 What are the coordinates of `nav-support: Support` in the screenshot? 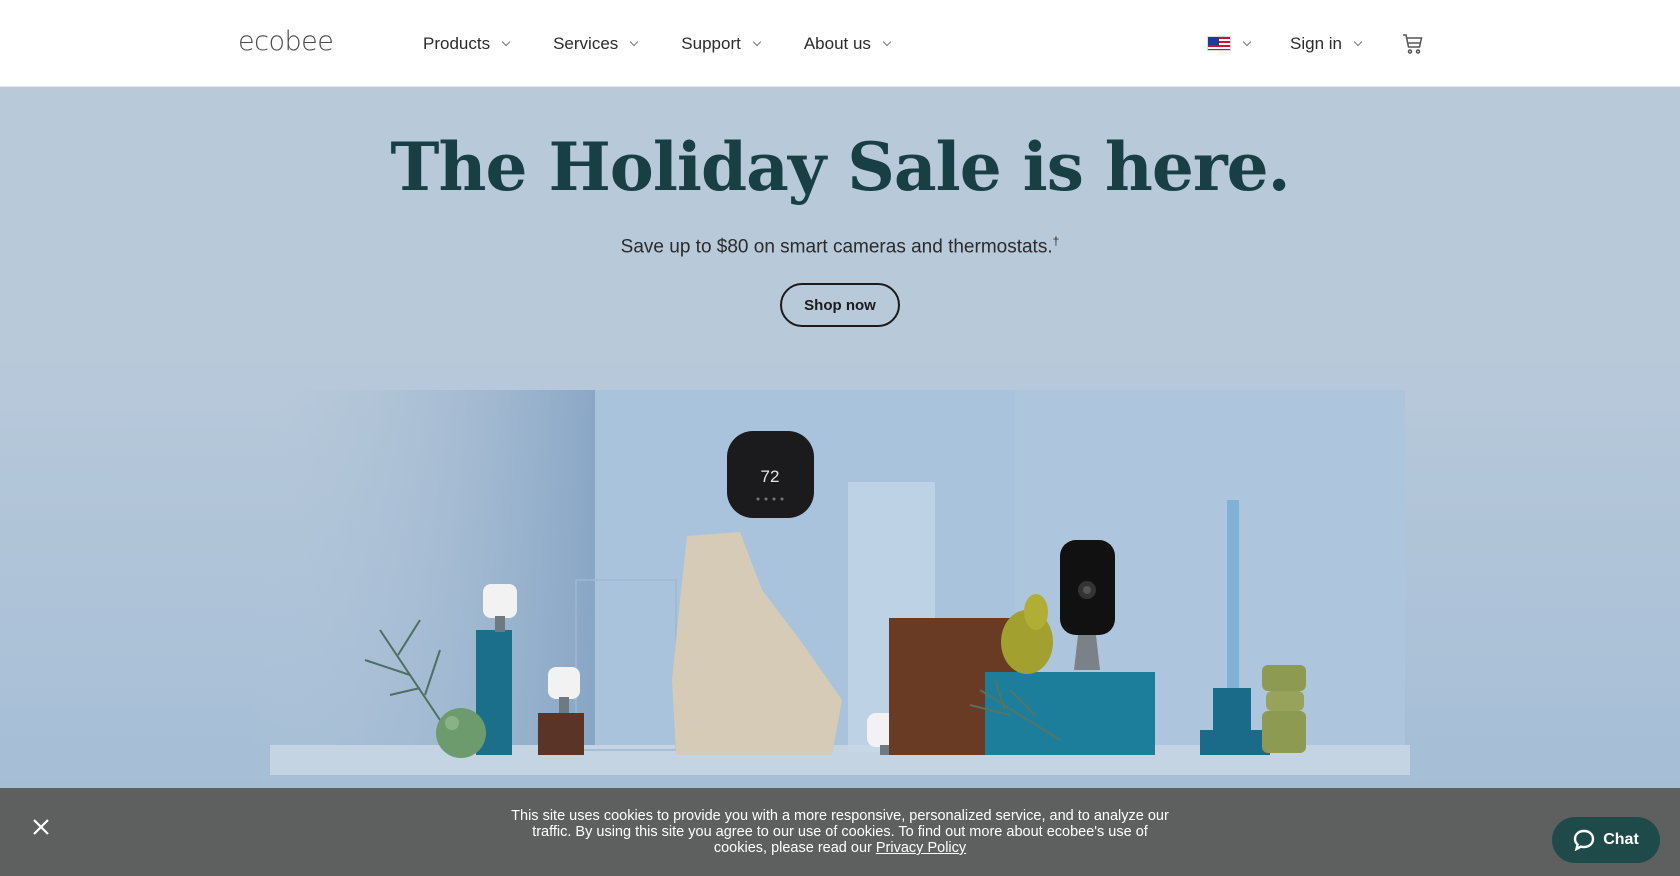 It's located at (721, 43).